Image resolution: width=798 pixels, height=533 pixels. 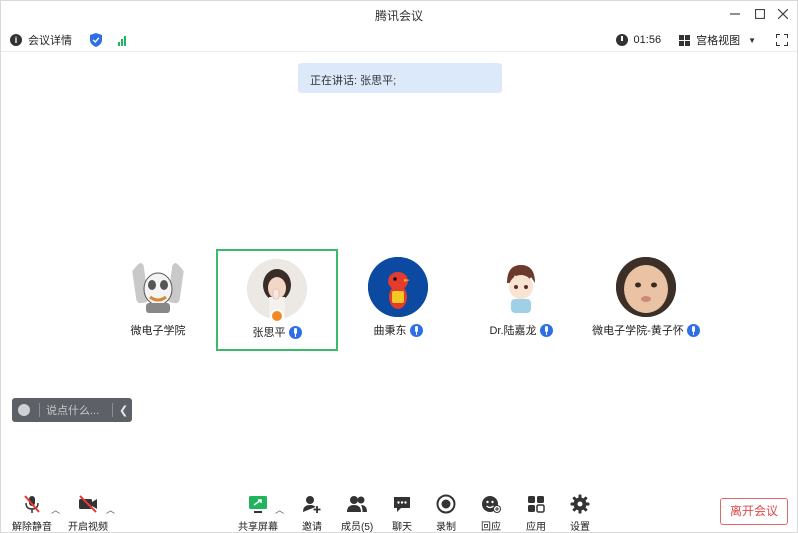 What do you see at coordinates (357, 504) in the screenshot?
I see `members-icon` at bounding box center [357, 504].